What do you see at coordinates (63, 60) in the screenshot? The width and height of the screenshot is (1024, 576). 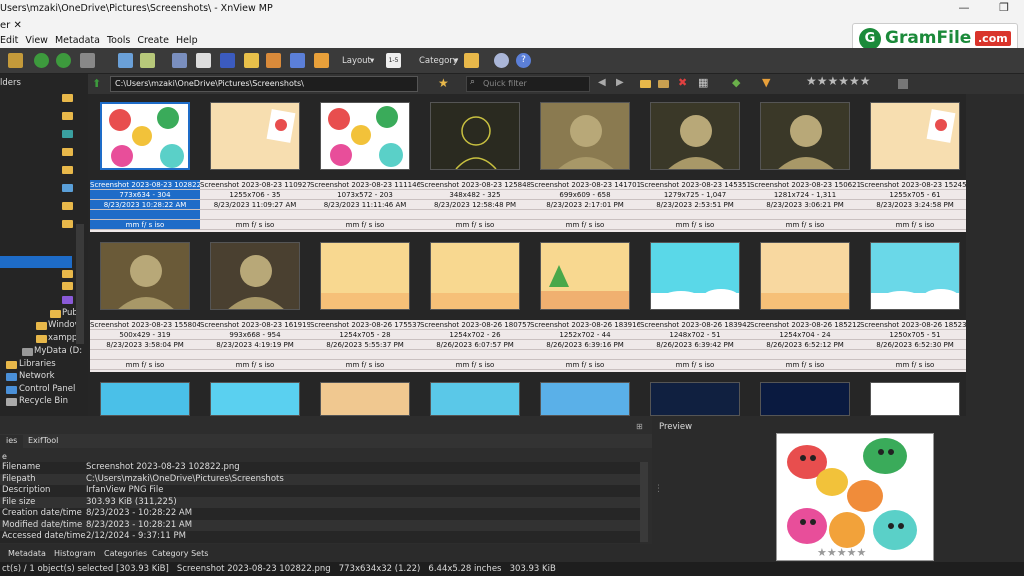 I see `sync-icon` at bounding box center [63, 60].